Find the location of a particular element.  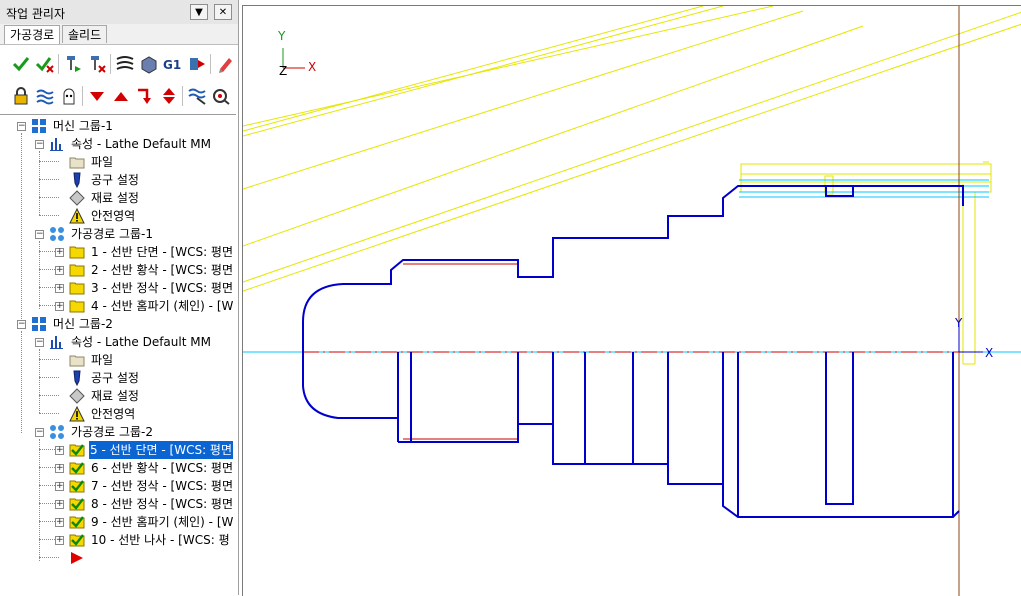

tab-toolpaths: 가공경로 is located at coordinates (32, 34).